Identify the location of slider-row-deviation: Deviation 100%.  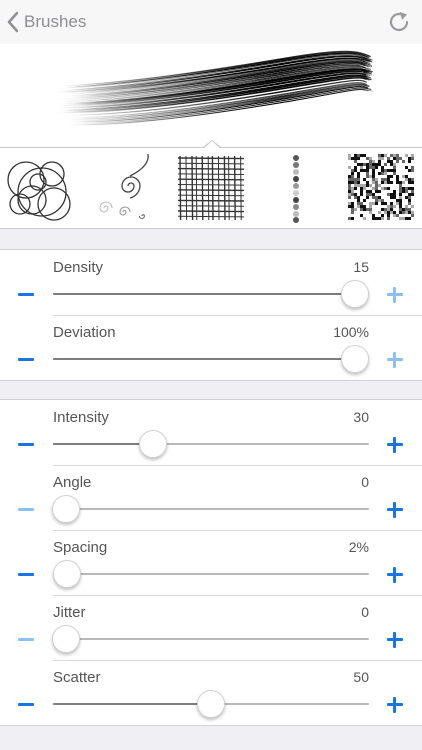
(211, 347).